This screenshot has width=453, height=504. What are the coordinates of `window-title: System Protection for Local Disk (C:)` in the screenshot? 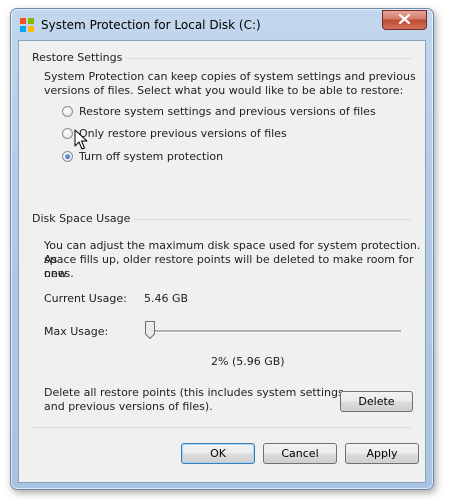 It's located at (151, 25).